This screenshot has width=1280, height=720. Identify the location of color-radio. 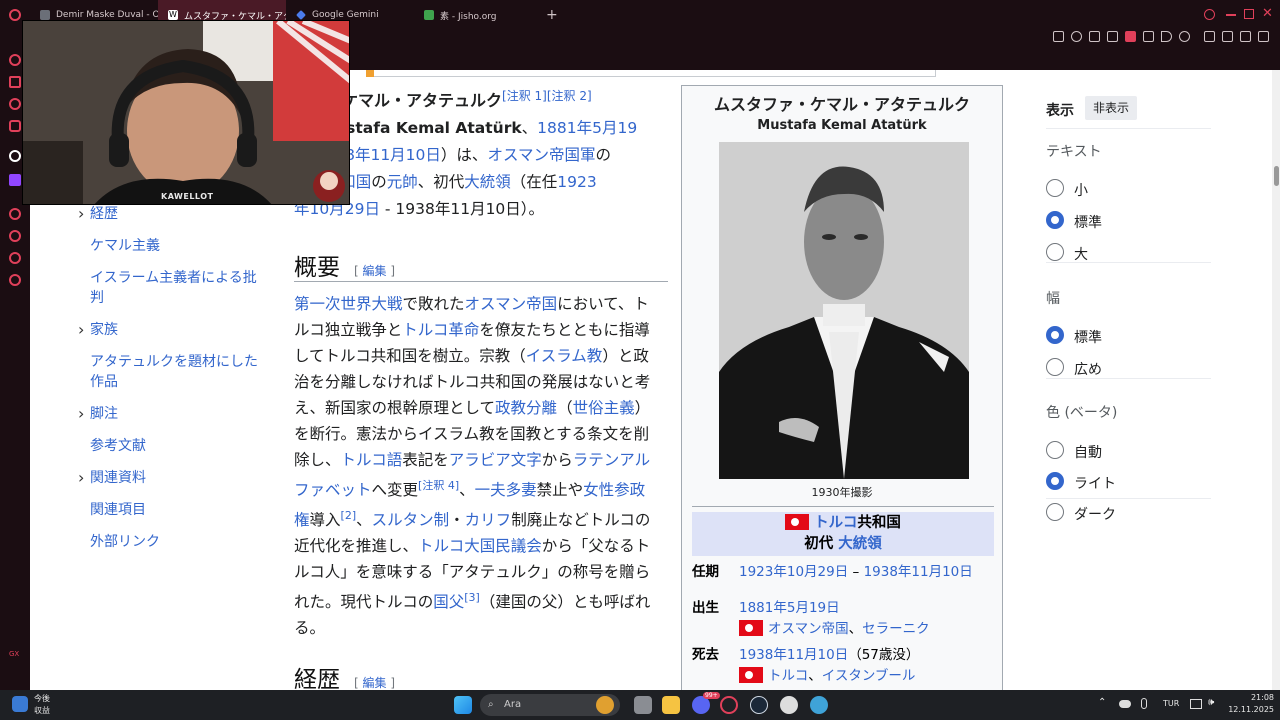
(1055, 450).